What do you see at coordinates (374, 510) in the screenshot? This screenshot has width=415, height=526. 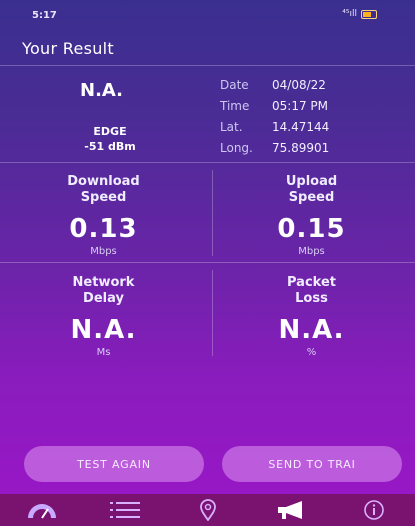 I see `info-icon` at bounding box center [374, 510].